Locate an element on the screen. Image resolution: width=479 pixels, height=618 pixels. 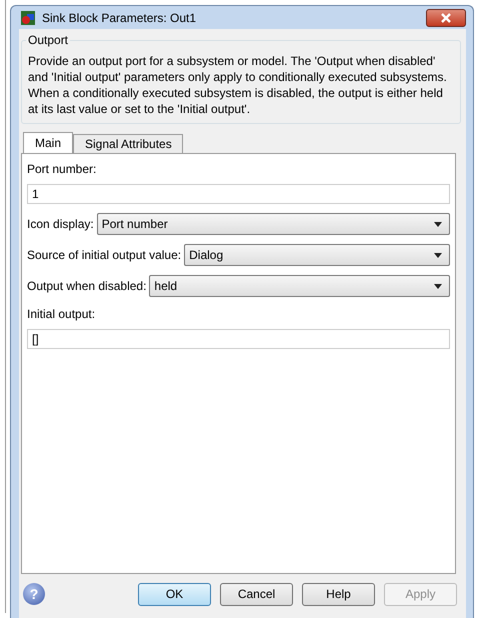
field-label: Source of initial output value: is located at coordinates (104, 255).